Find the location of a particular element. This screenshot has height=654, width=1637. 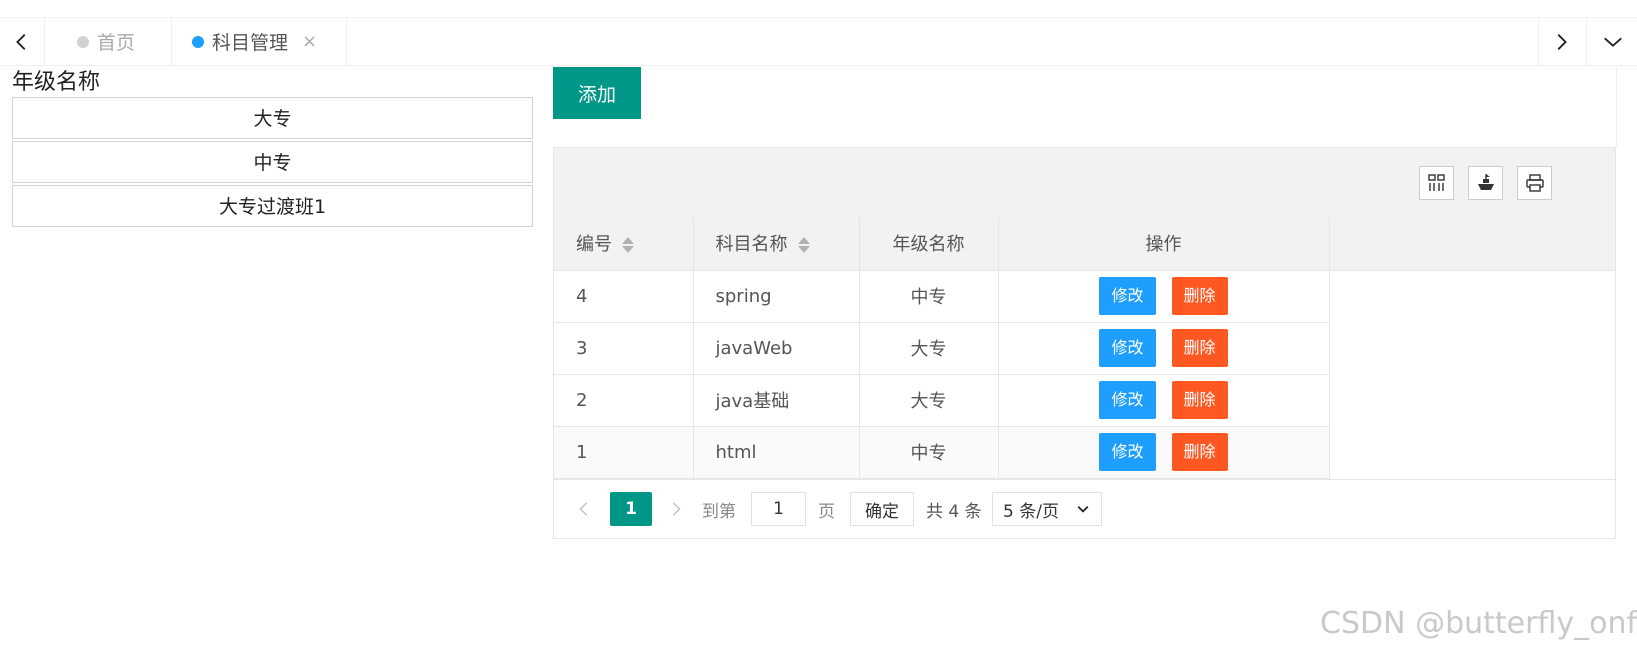

table-row: 2 java基础 大专 修改 删除 is located at coordinates (1084, 400).